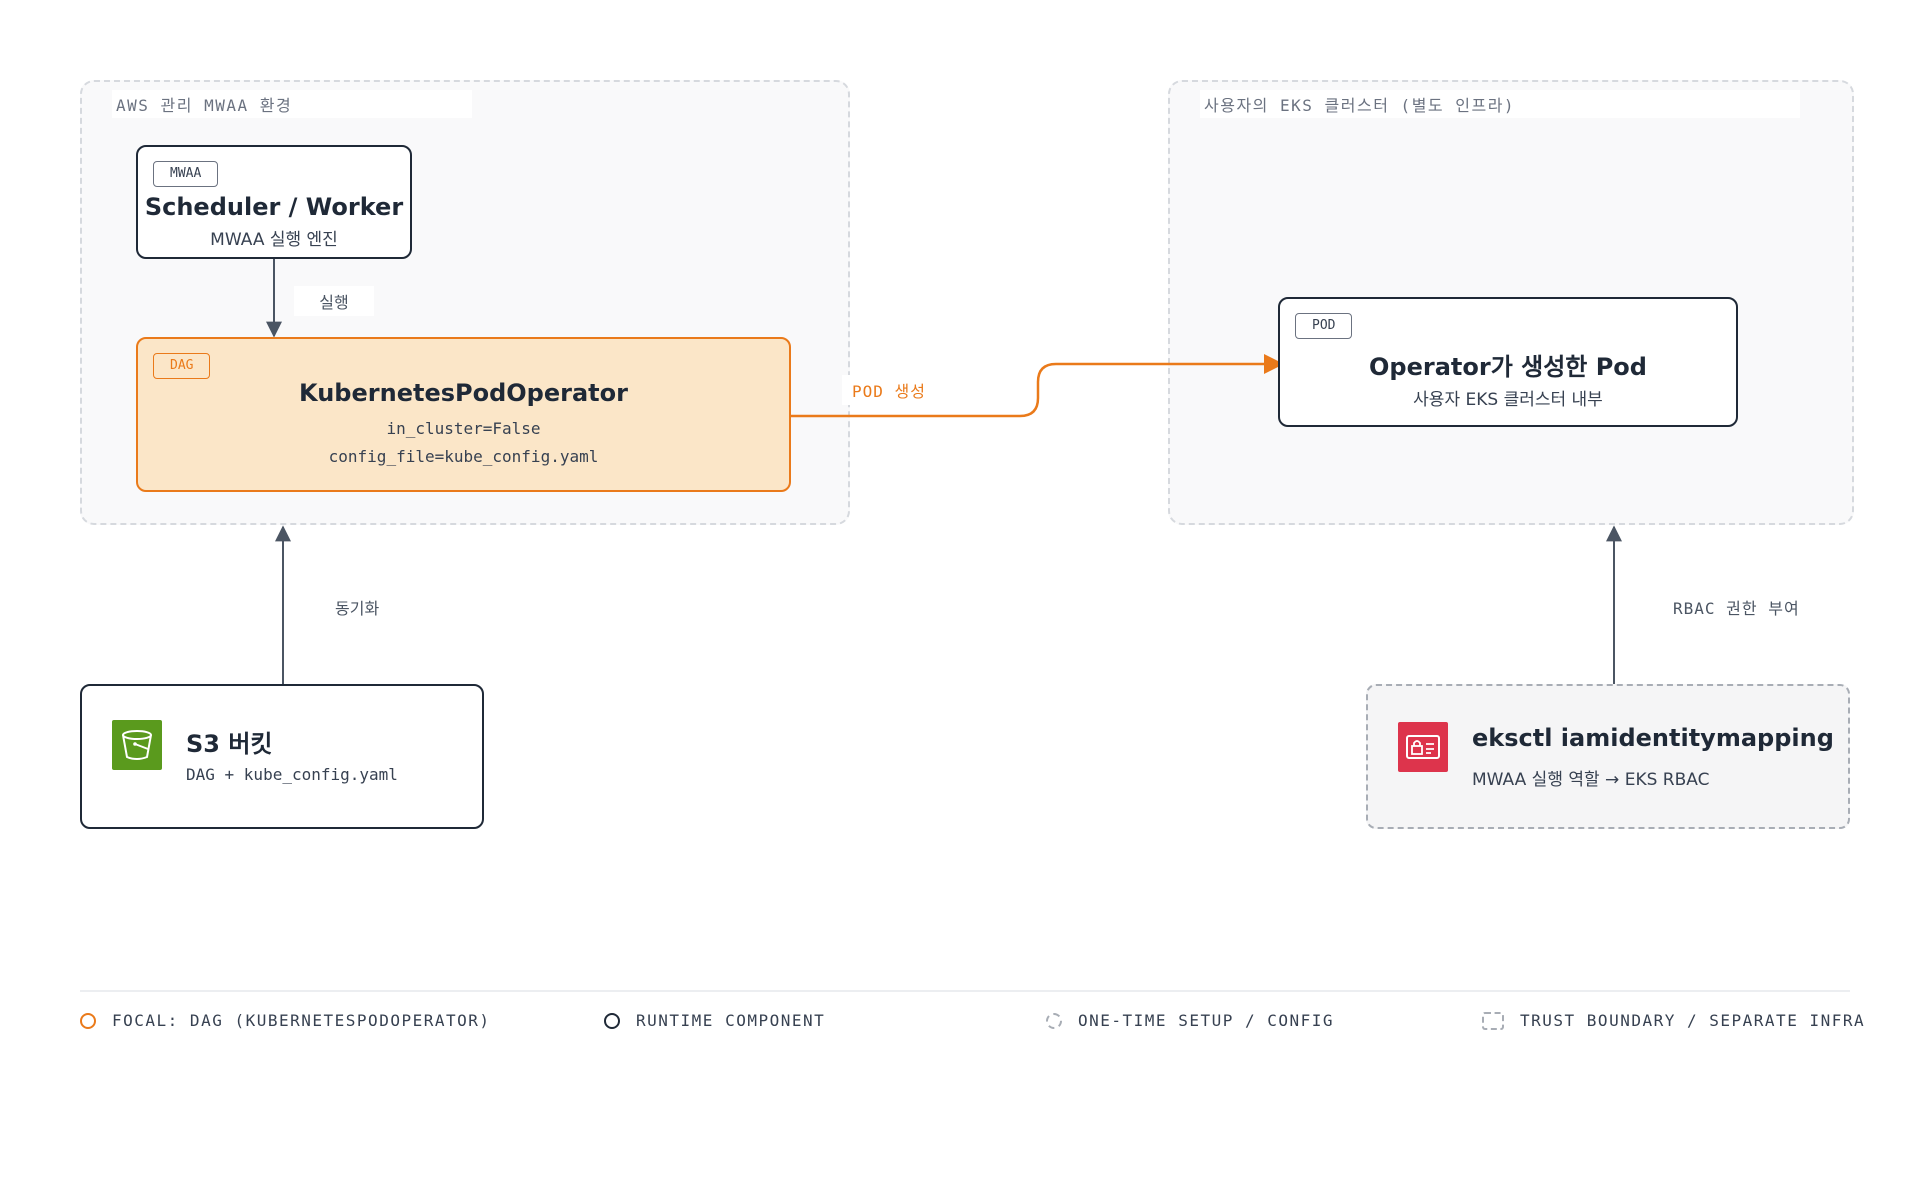  What do you see at coordinates (334, 301) in the screenshot?
I see `edge-label-run: 실행` at bounding box center [334, 301].